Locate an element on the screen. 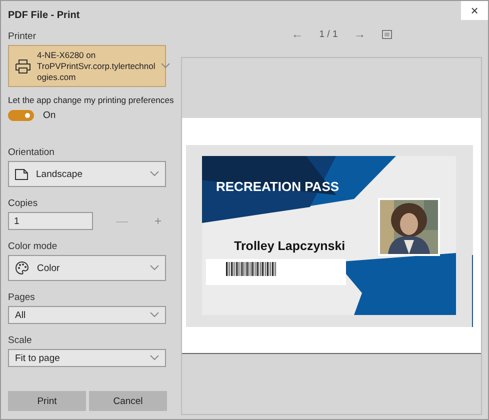 The height and width of the screenshot is (420, 489). cancel-button: Cancel is located at coordinates (128, 401).